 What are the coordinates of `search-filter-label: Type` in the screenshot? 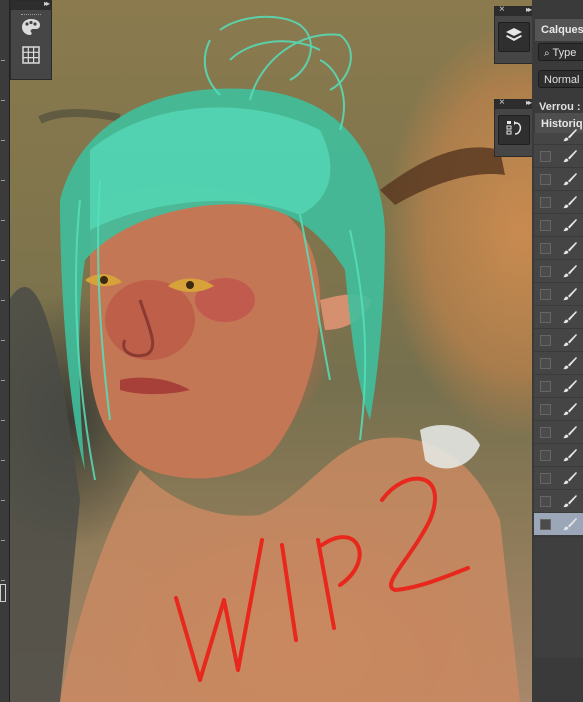 It's located at (564, 53).